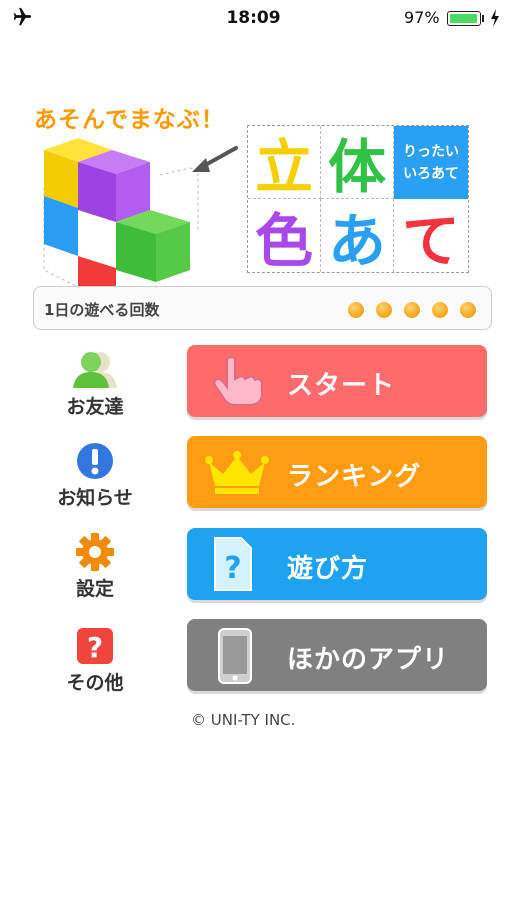 This screenshot has width=507, height=900. I want to click on smartphone-icon, so click(235, 656).